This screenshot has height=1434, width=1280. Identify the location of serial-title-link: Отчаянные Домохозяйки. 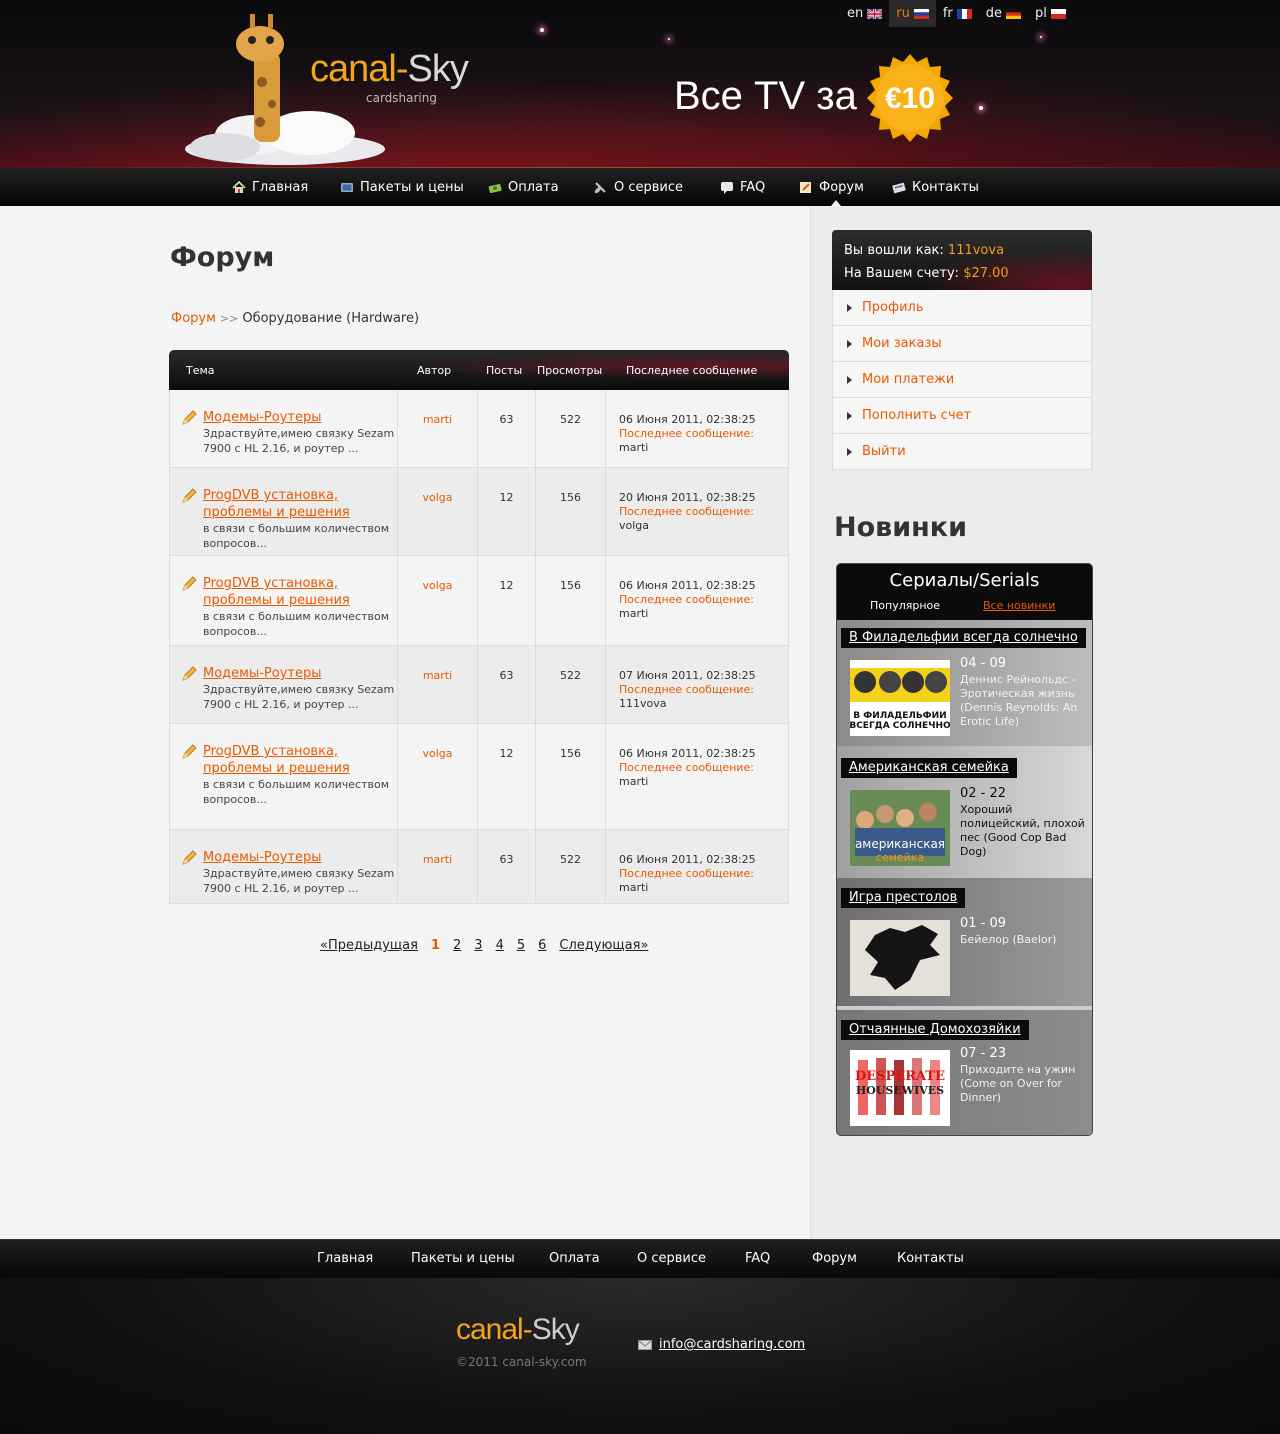
(935, 1030).